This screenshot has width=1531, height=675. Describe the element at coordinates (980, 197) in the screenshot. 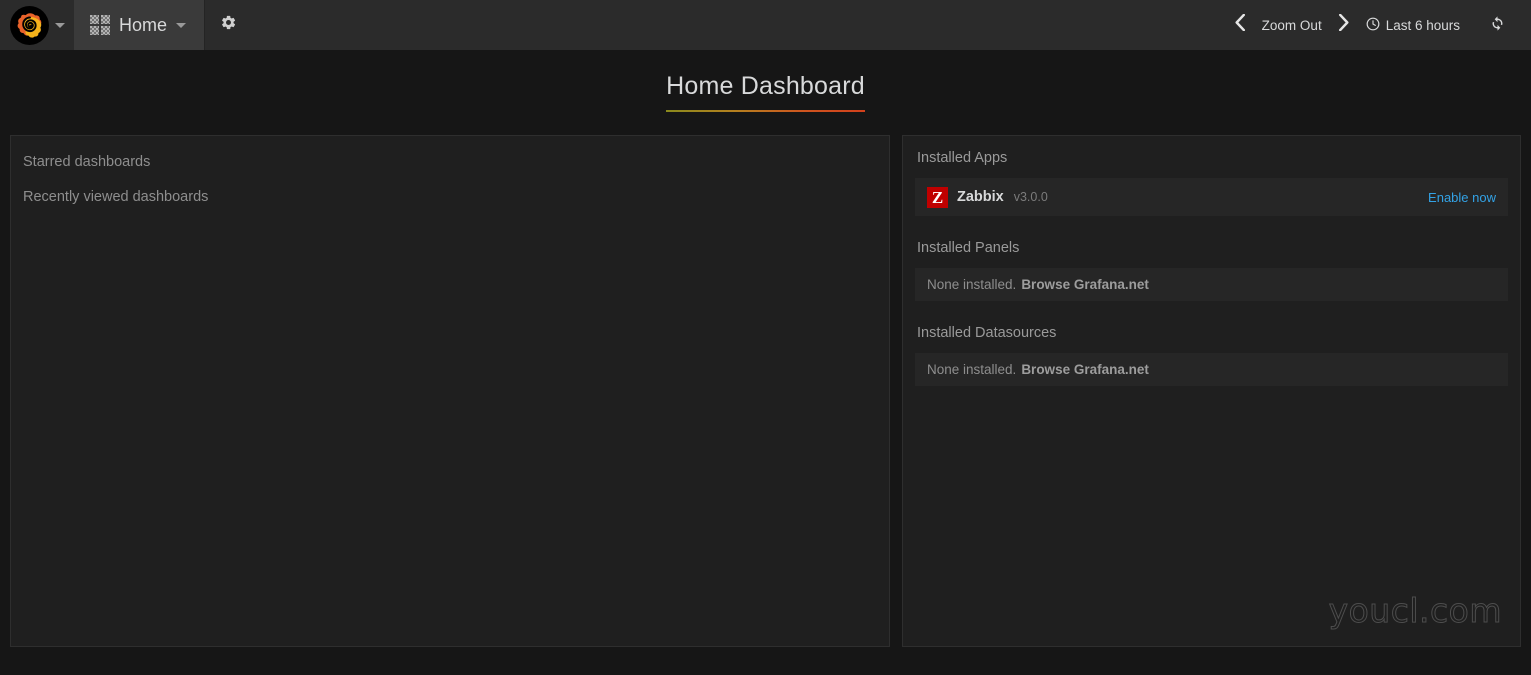

I see `app-name: Zabbix` at that location.